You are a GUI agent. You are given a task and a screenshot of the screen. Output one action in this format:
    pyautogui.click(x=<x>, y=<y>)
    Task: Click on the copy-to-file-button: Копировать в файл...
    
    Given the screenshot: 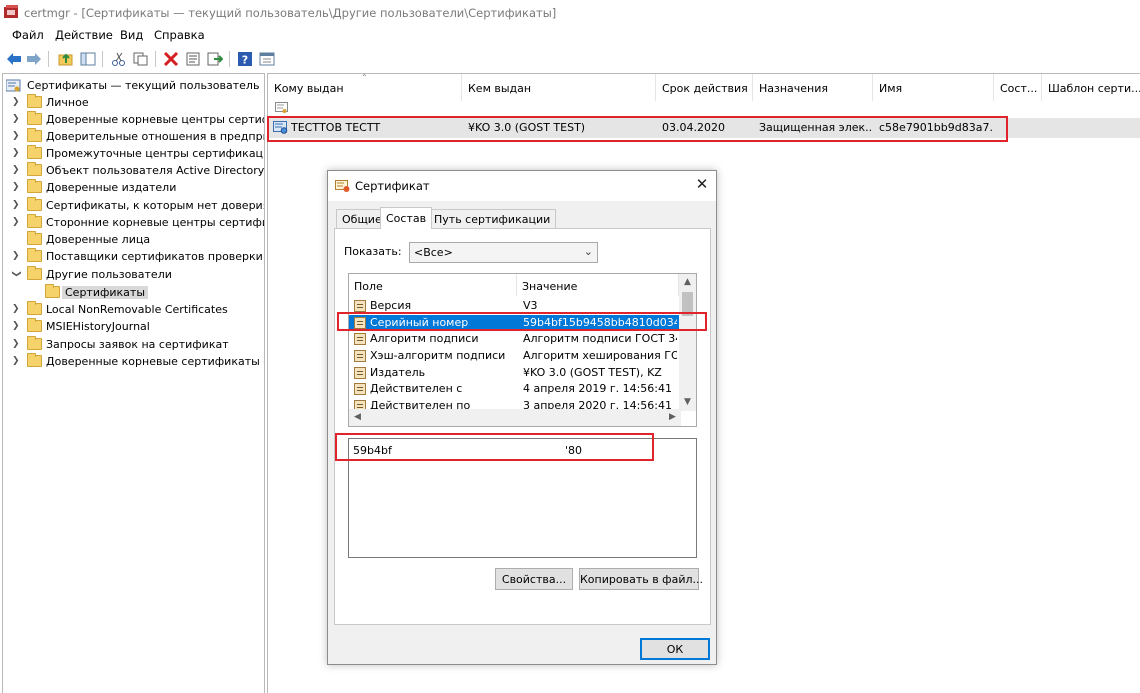 What is the action you would take?
    pyautogui.click(x=641, y=579)
    